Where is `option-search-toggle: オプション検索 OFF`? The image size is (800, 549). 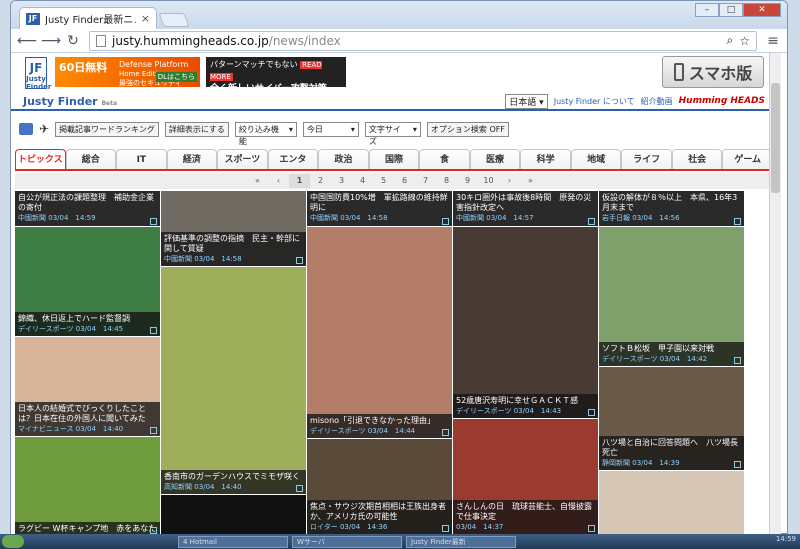 option-search-toggle: オプション検索 OFF is located at coordinates (467, 129).